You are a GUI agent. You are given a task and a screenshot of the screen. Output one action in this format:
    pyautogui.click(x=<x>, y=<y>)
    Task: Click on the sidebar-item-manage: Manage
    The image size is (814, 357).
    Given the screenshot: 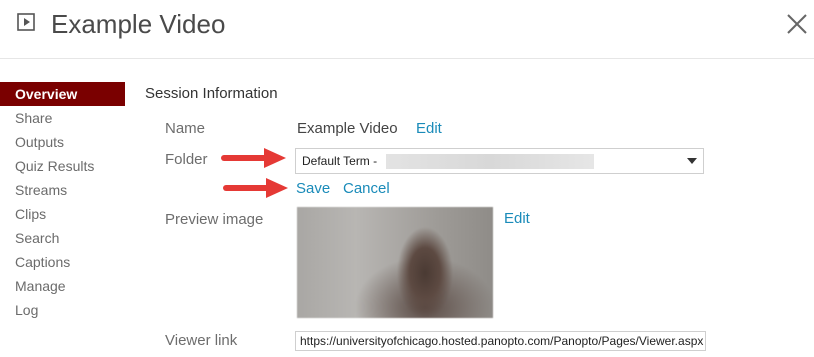 What is the action you would take?
    pyautogui.click(x=62, y=286)
    